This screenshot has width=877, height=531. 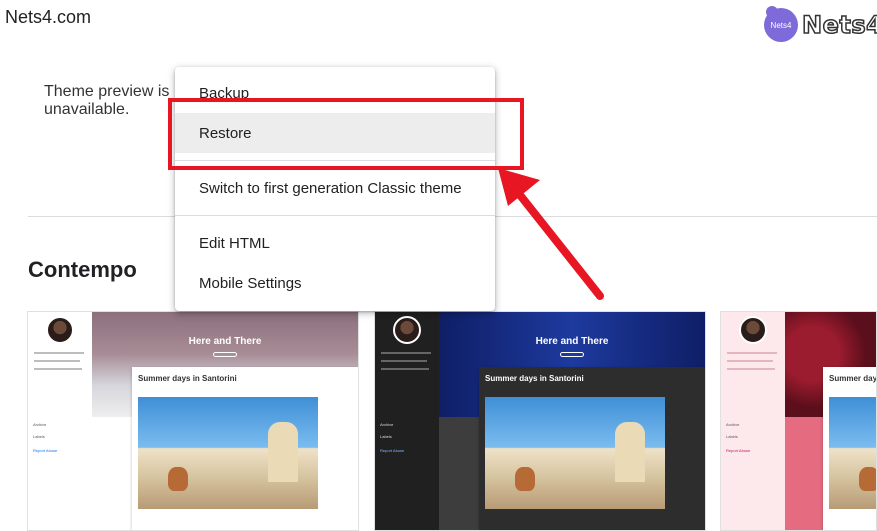 I want to click on nets4-logo: Nets4 Nets4, so click(x=820, y=24).